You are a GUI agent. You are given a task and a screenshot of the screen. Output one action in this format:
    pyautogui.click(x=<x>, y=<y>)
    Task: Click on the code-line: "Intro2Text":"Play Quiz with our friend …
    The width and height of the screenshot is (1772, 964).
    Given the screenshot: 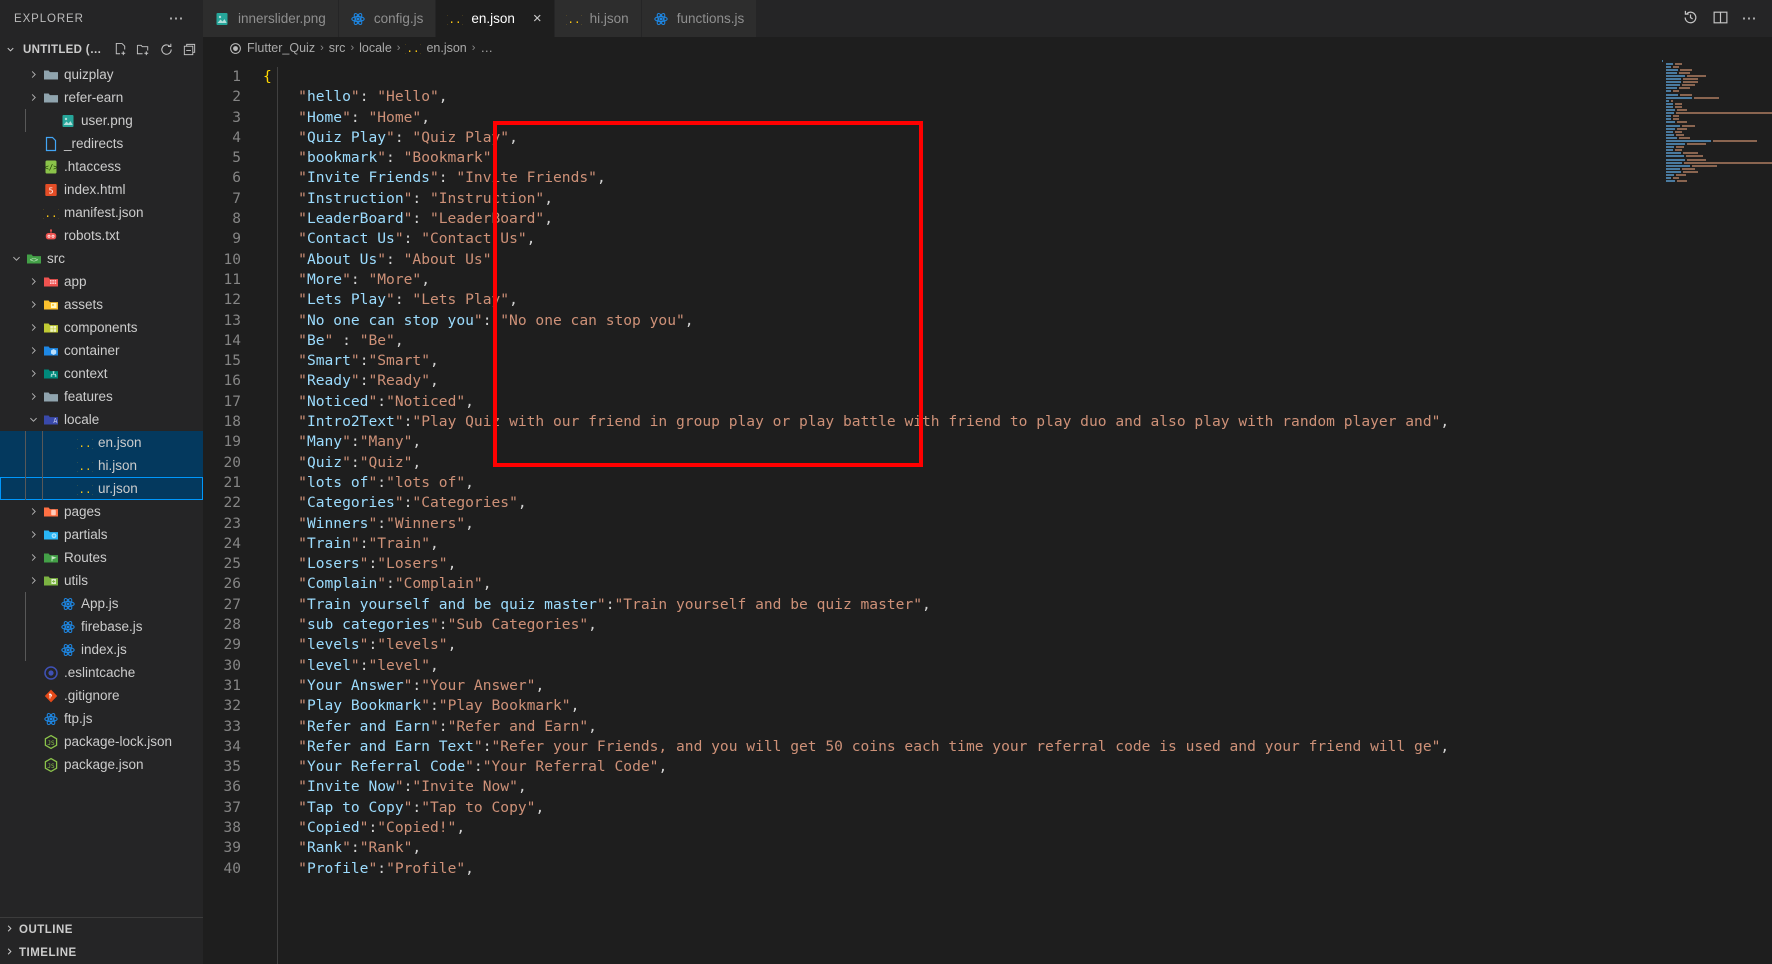 What is the action you would take?
    pyautogui.click(x=1017, y=422)
    